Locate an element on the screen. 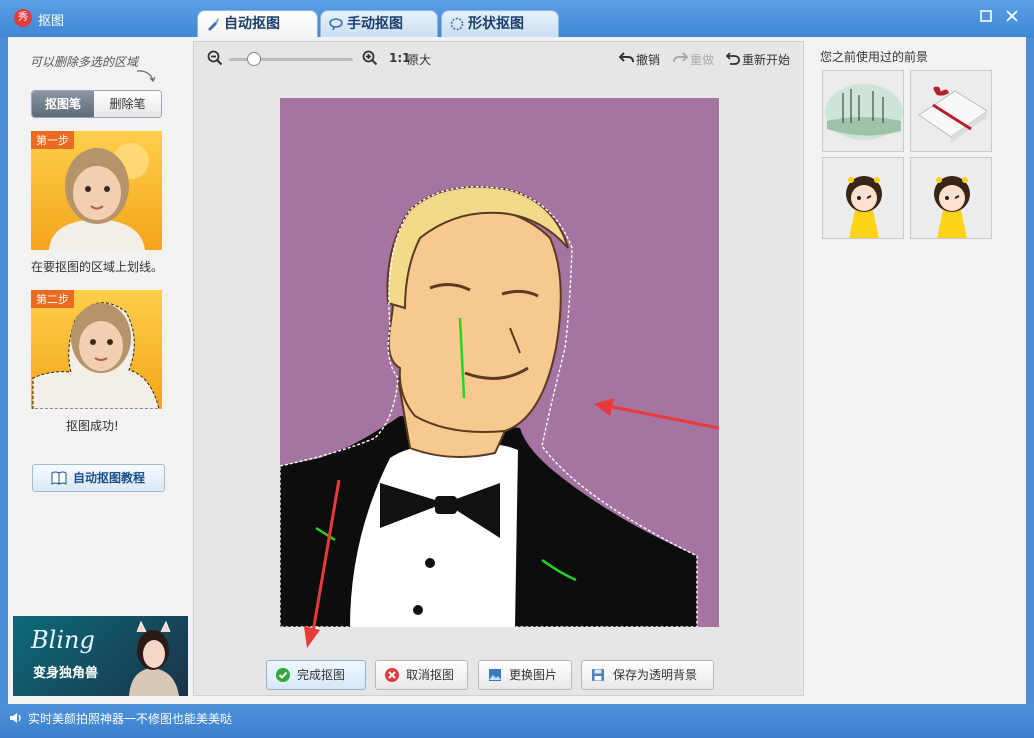 The width and height of the screenshot is (1034, 738). foreground-thumb-gift-box is located at coordinates (951, 111).